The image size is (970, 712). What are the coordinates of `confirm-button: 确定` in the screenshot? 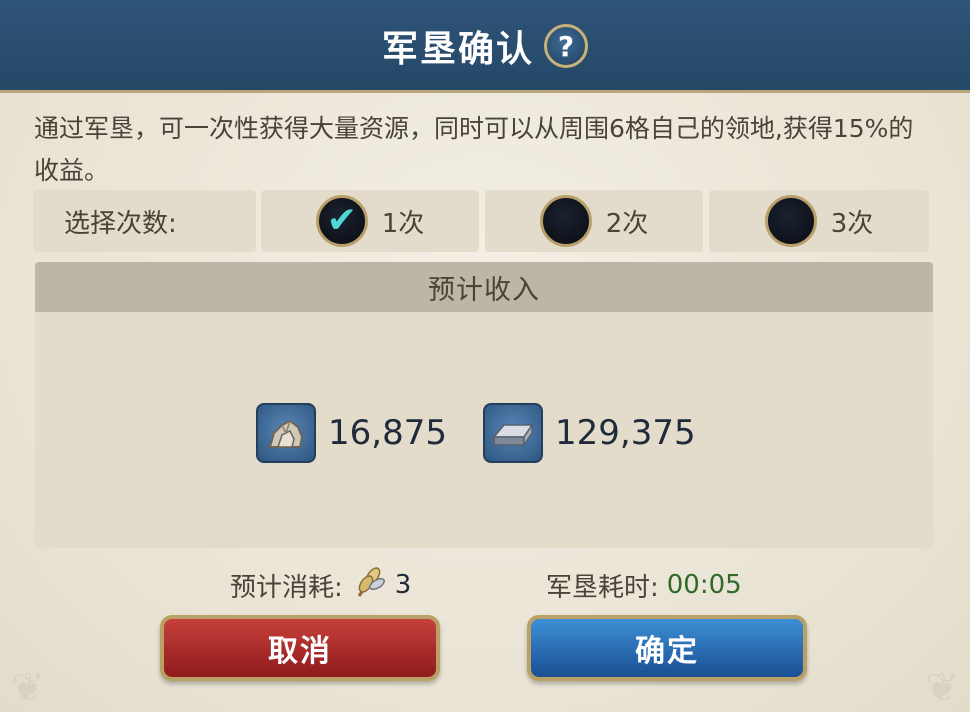 It's located at (667, 648).